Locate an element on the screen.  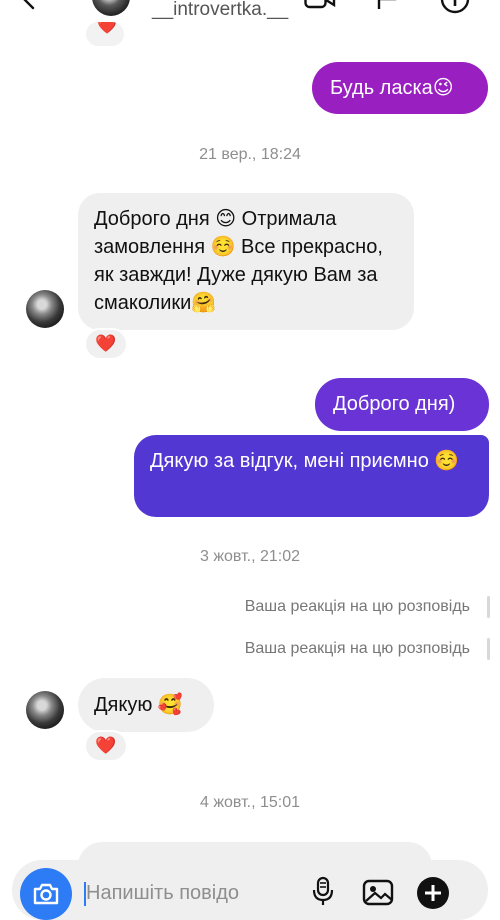
flag-icon is located at coordinates (387, 5).